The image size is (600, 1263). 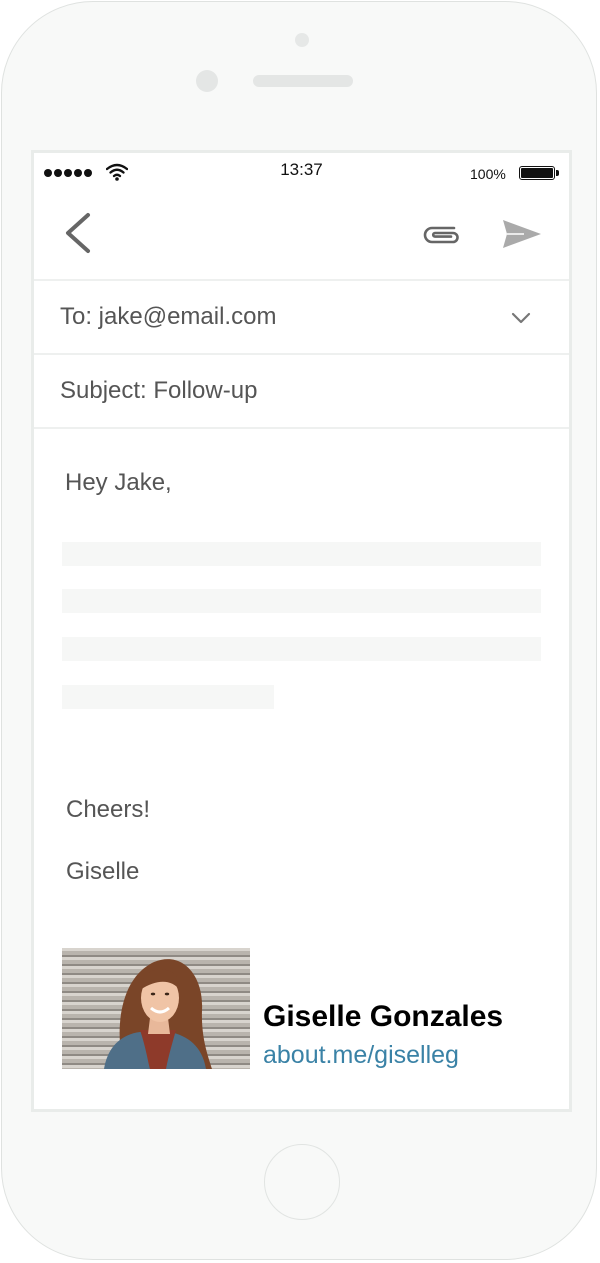 What do you see at coordinates (168, 316) in the screenshot?
I see `to-field-text: To: jake@email.com` at bounding box center [168, 316].